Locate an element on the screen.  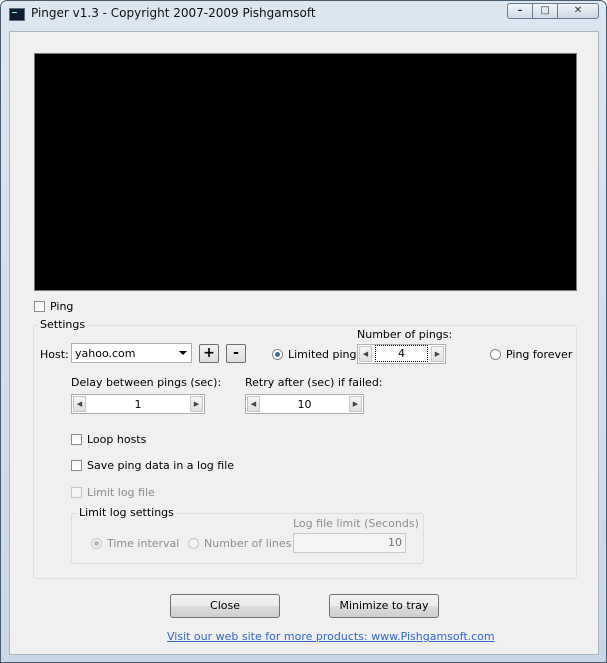
limit-log-settings-legend: Limit log settings is located at coordinates (126, 512).